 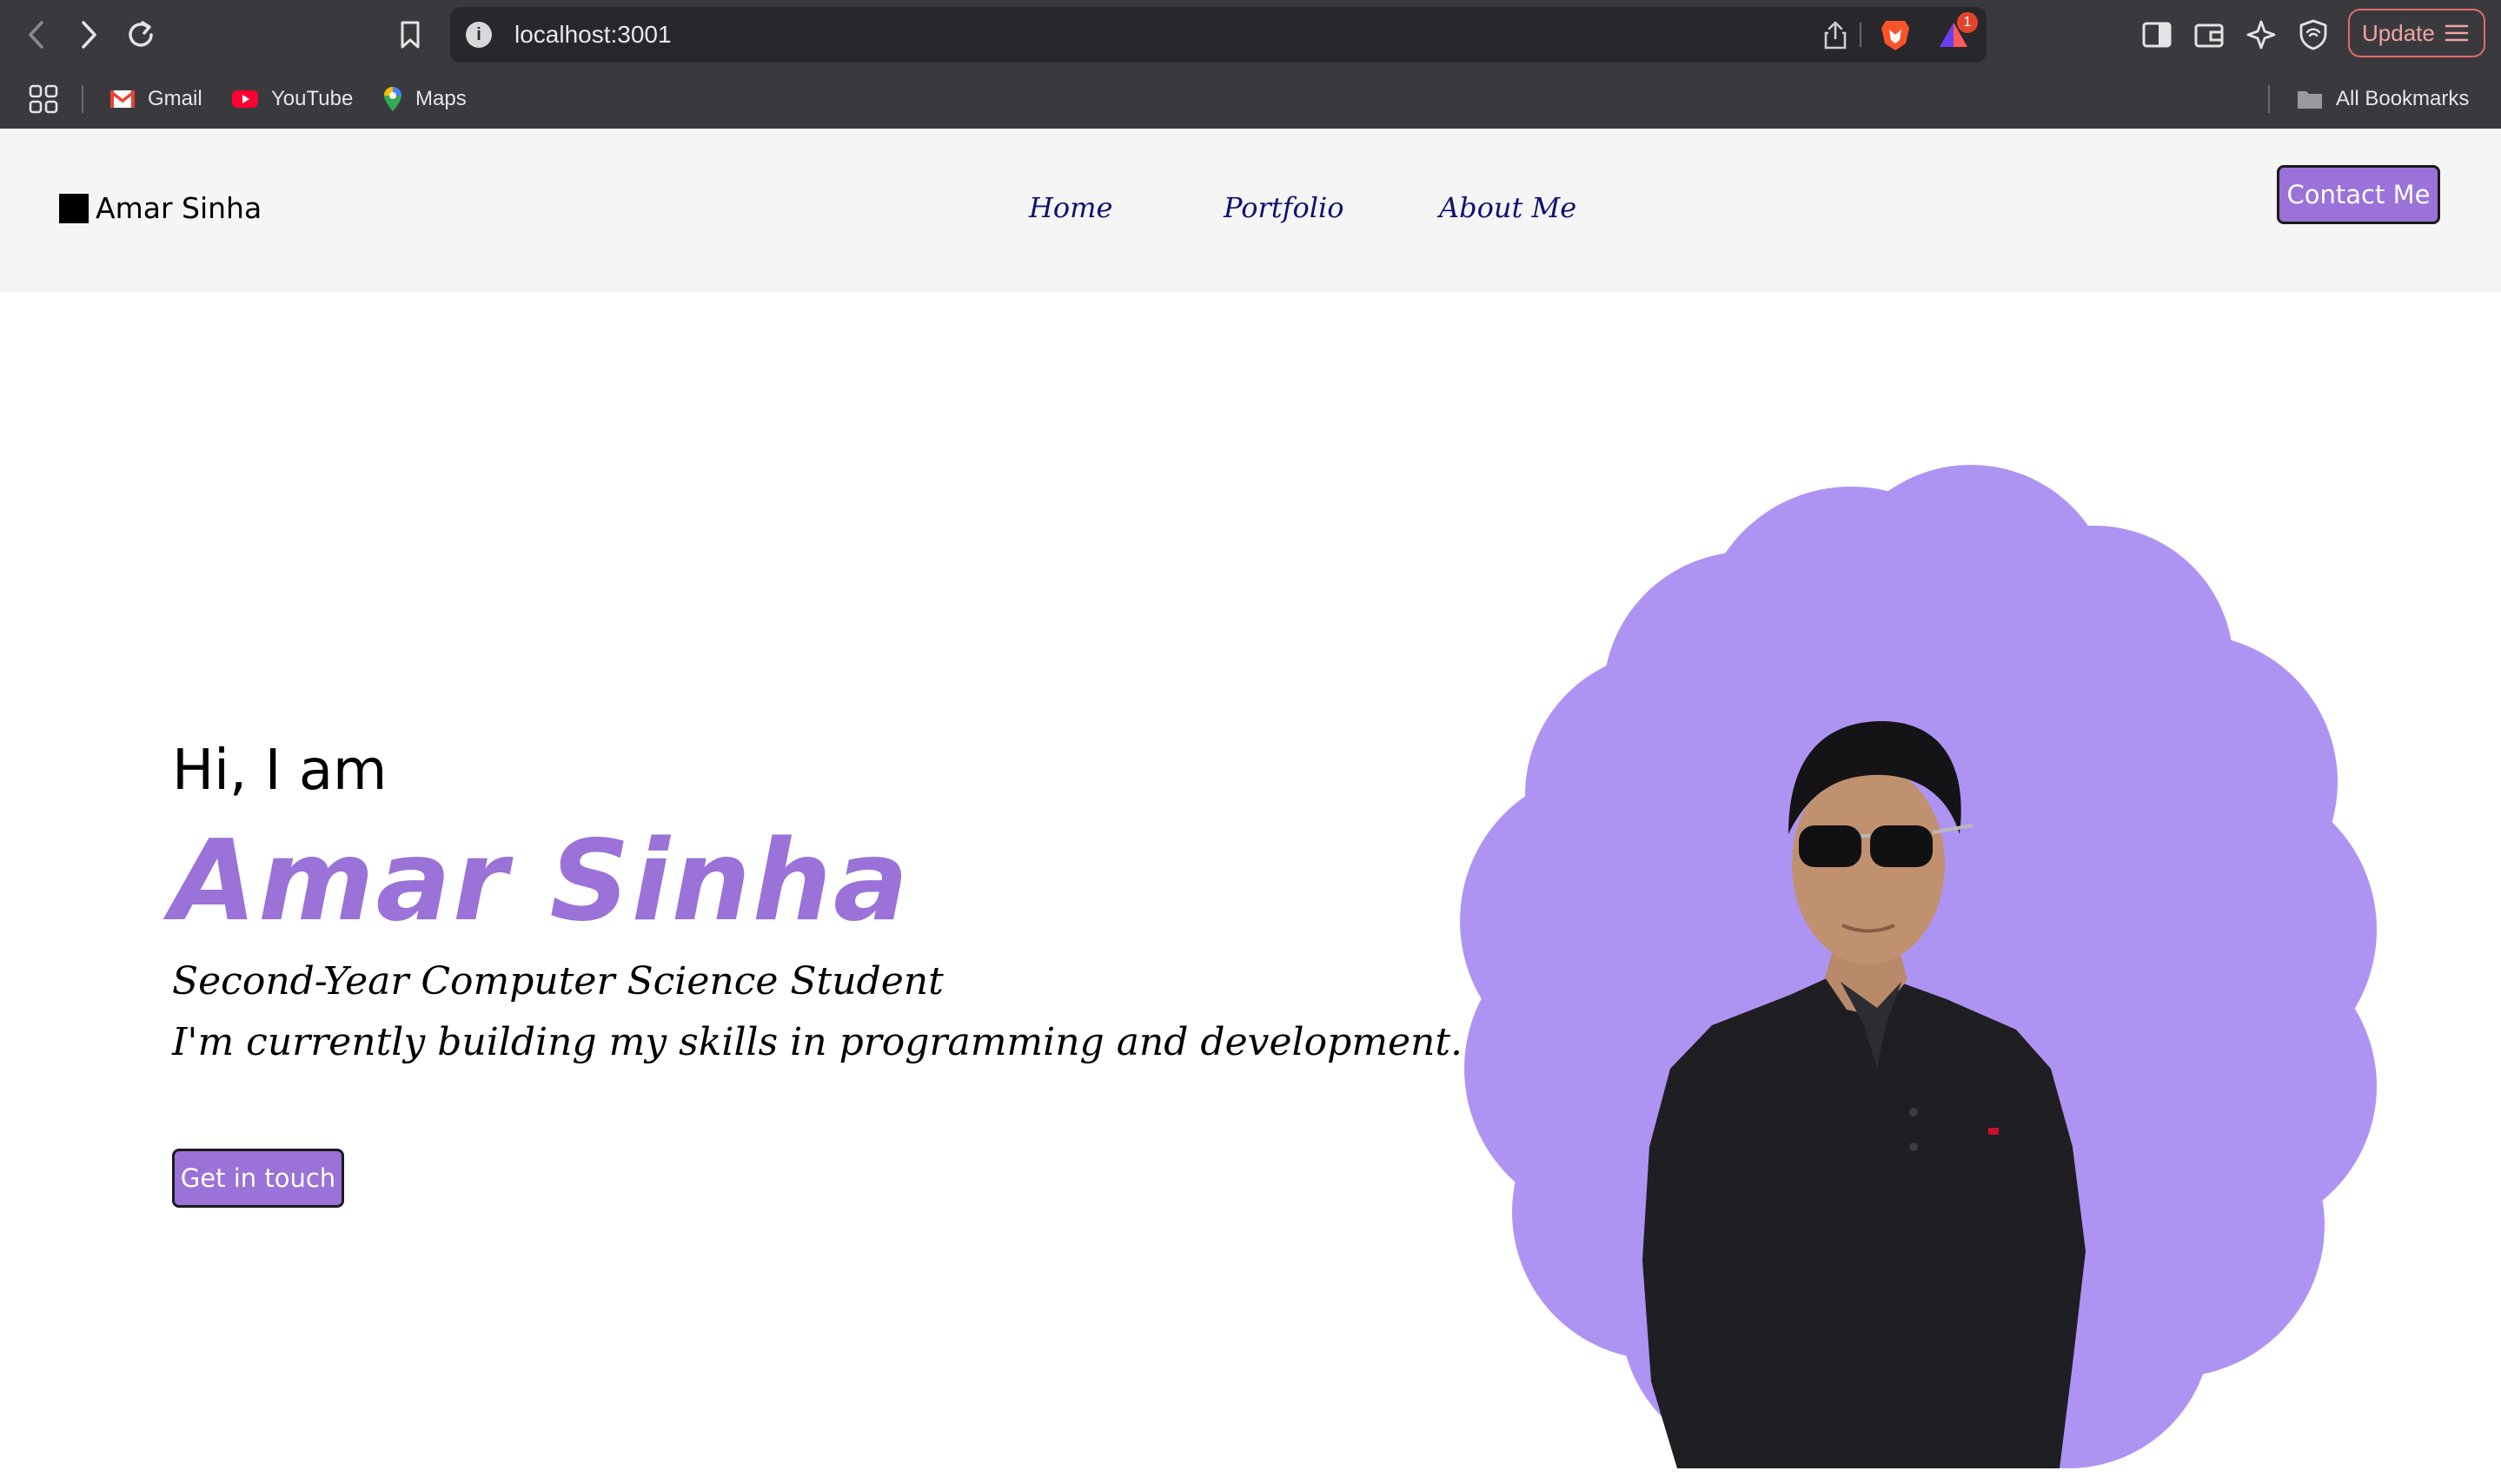 What do you see at coordinates (2398, 32) in the screenshot?
I see `update-label: Update` at bounding box center [2398, 32].